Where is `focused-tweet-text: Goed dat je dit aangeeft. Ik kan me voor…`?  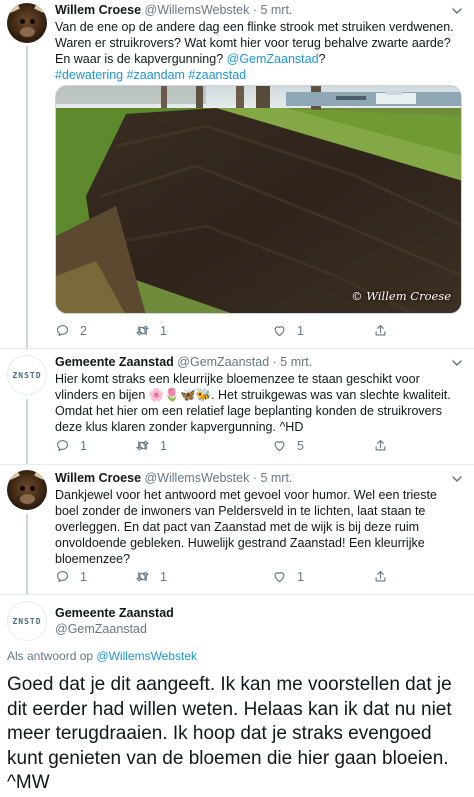 focused-tweet-text: Goed dat je dit aangeeft. Ik kan me voor… is located at coordinates (229, 733).